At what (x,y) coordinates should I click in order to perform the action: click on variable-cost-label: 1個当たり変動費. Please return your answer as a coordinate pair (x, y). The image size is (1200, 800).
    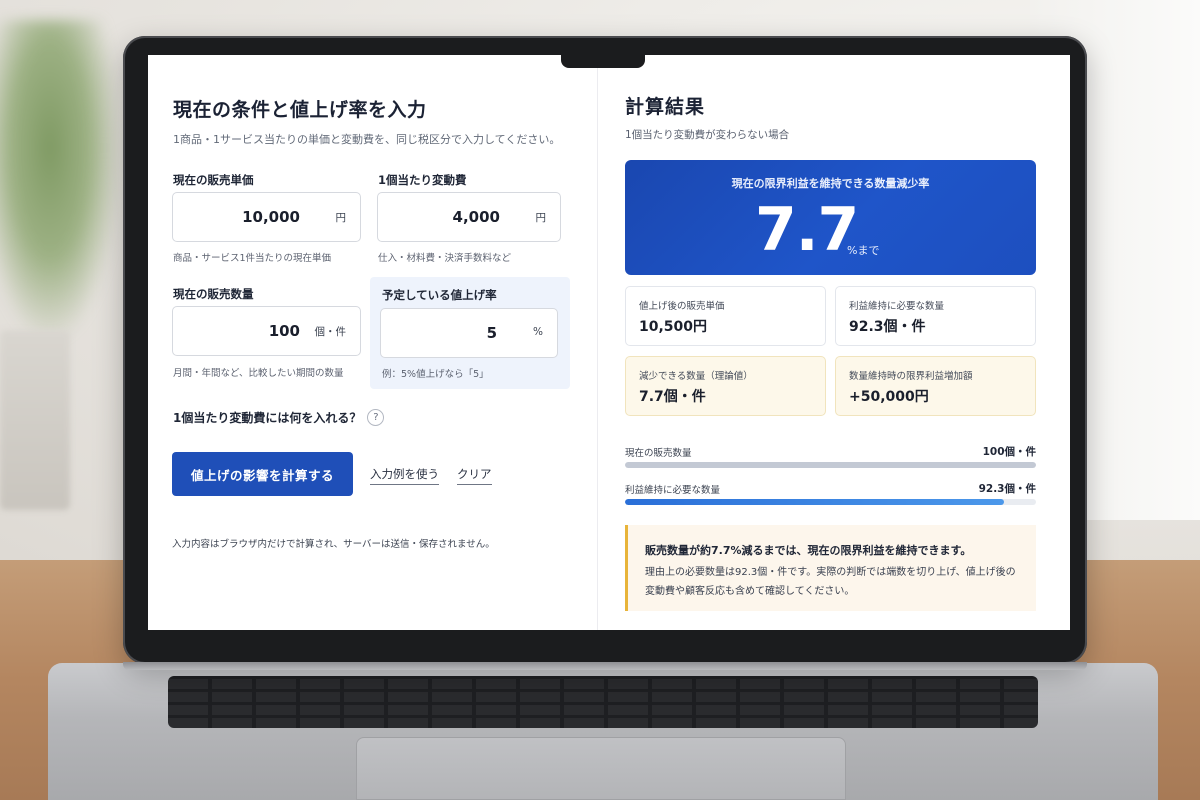
    Looking at the image, I should click on (422, 180).